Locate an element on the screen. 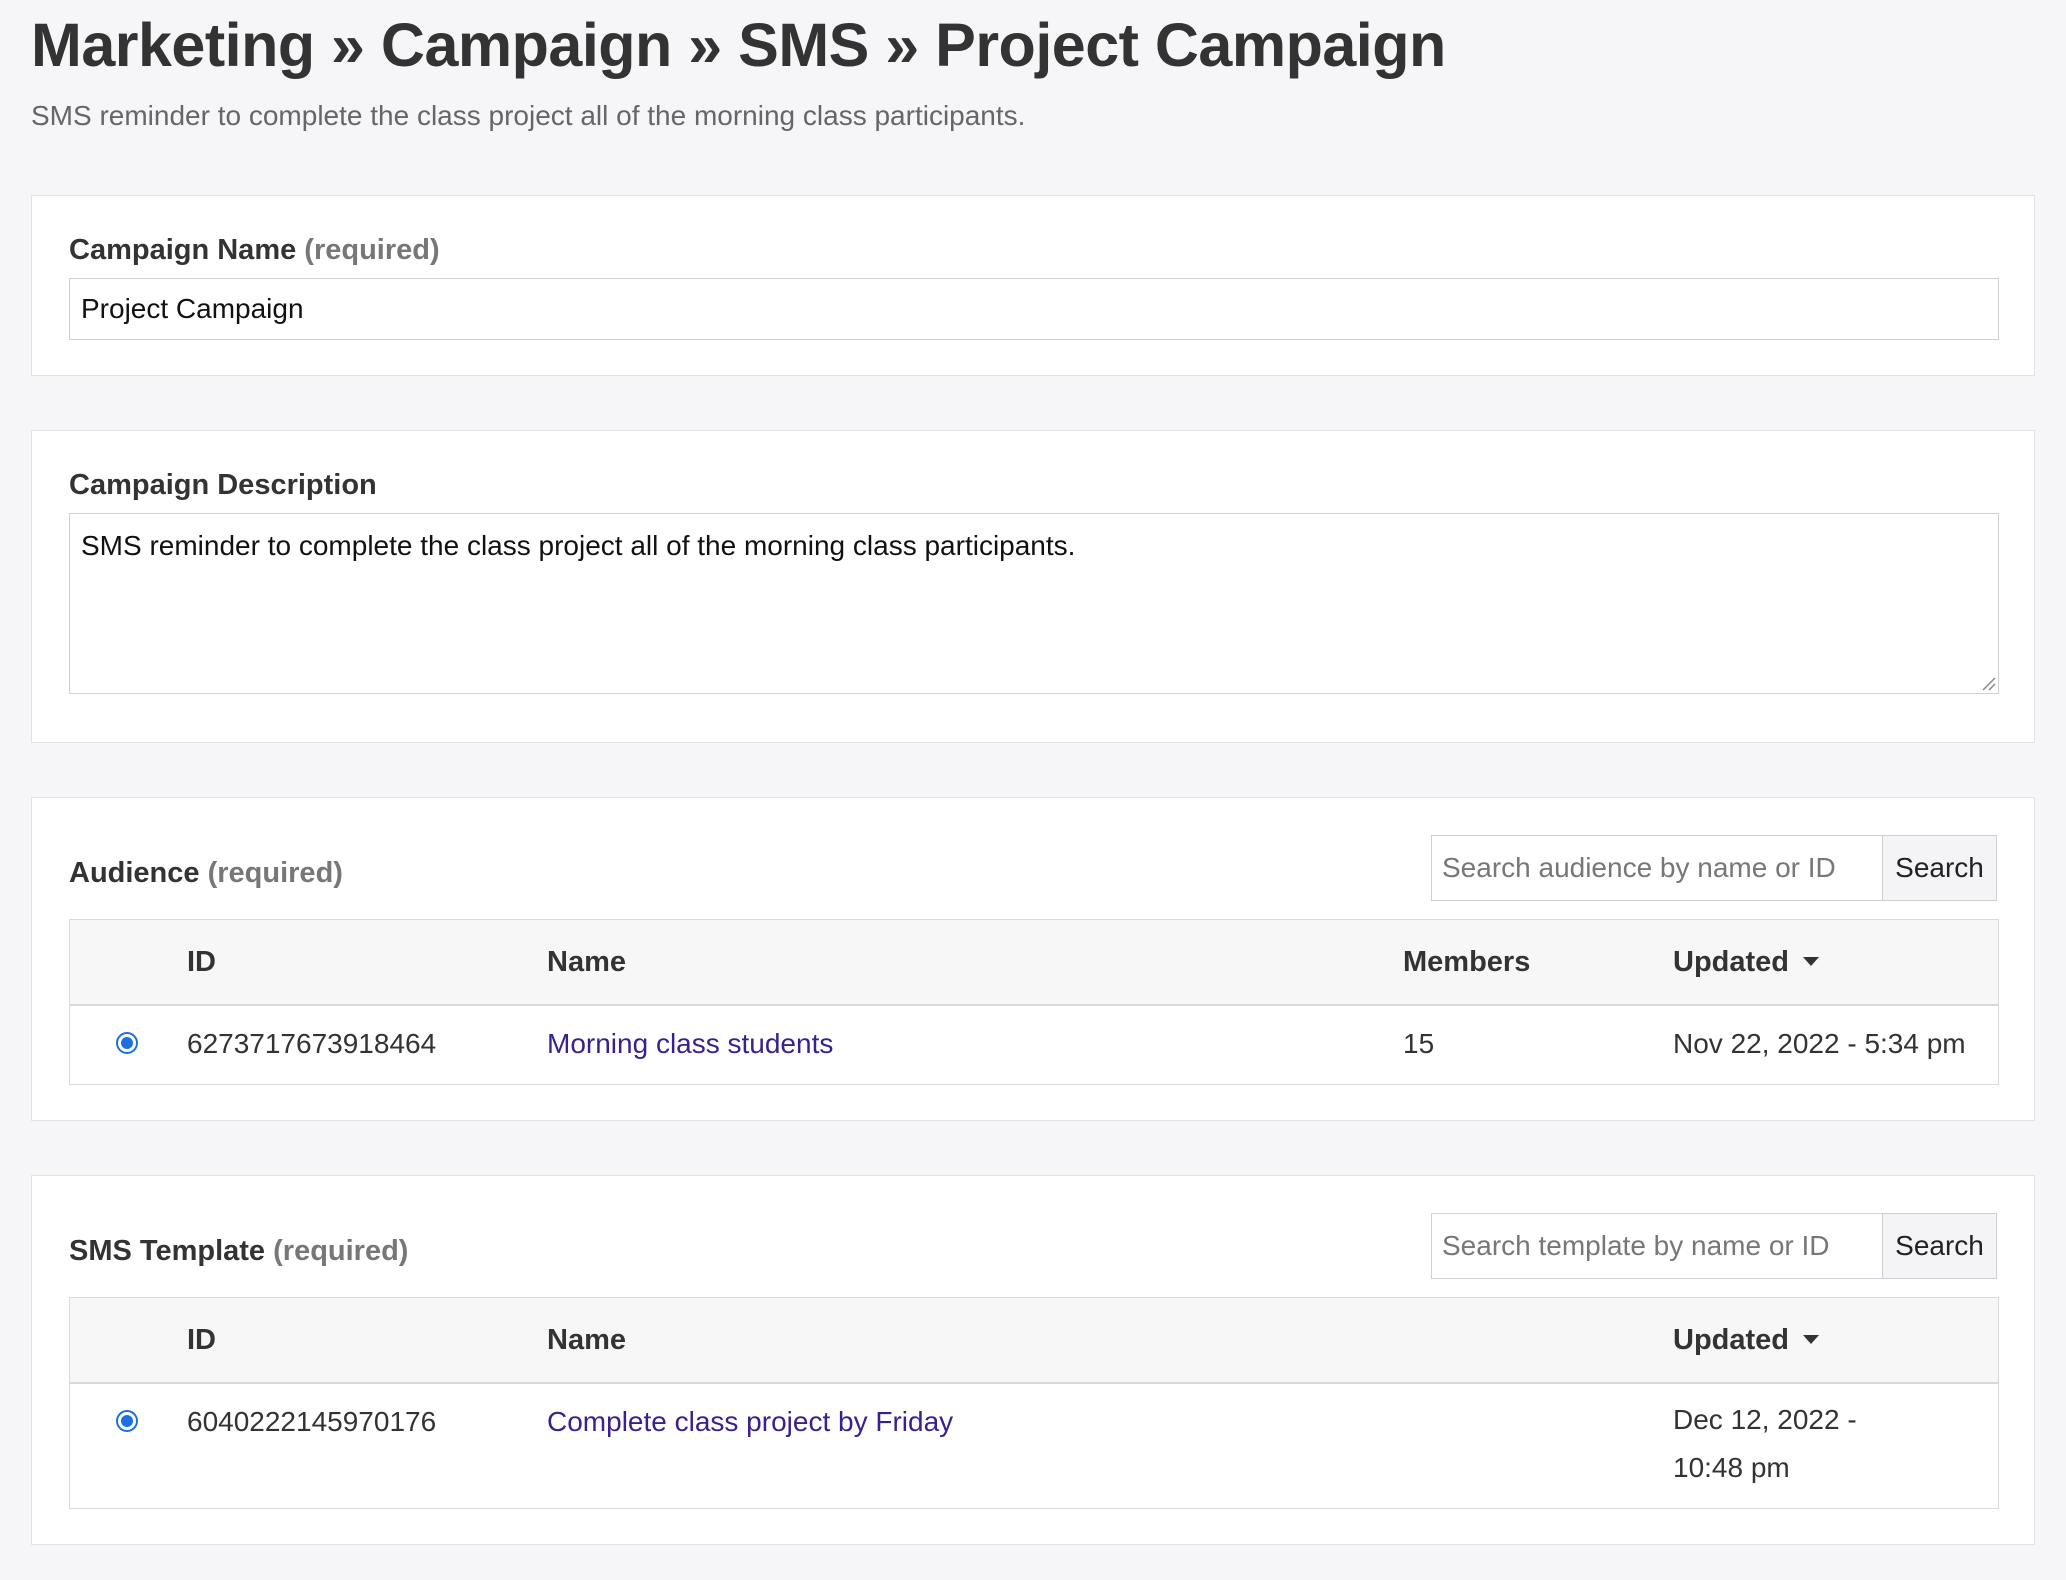  audience-label: Audience (required) is located at coordinates (206, 873).